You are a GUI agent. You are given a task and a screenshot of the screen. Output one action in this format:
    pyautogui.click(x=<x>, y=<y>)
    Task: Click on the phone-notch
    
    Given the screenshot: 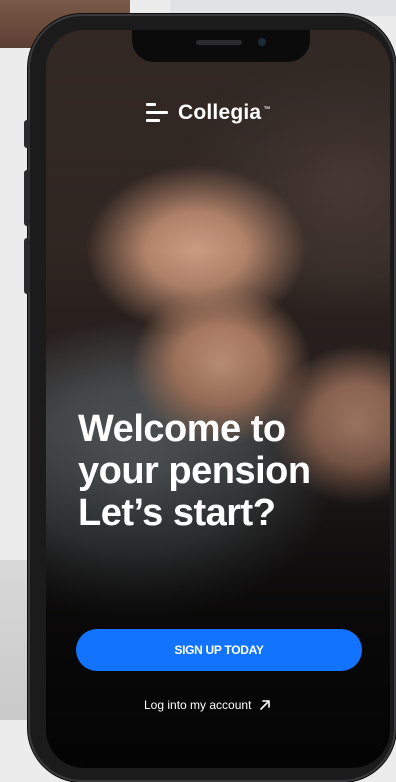 What is the action you would take?
    pyautogui.click(x=221, y=46)
    